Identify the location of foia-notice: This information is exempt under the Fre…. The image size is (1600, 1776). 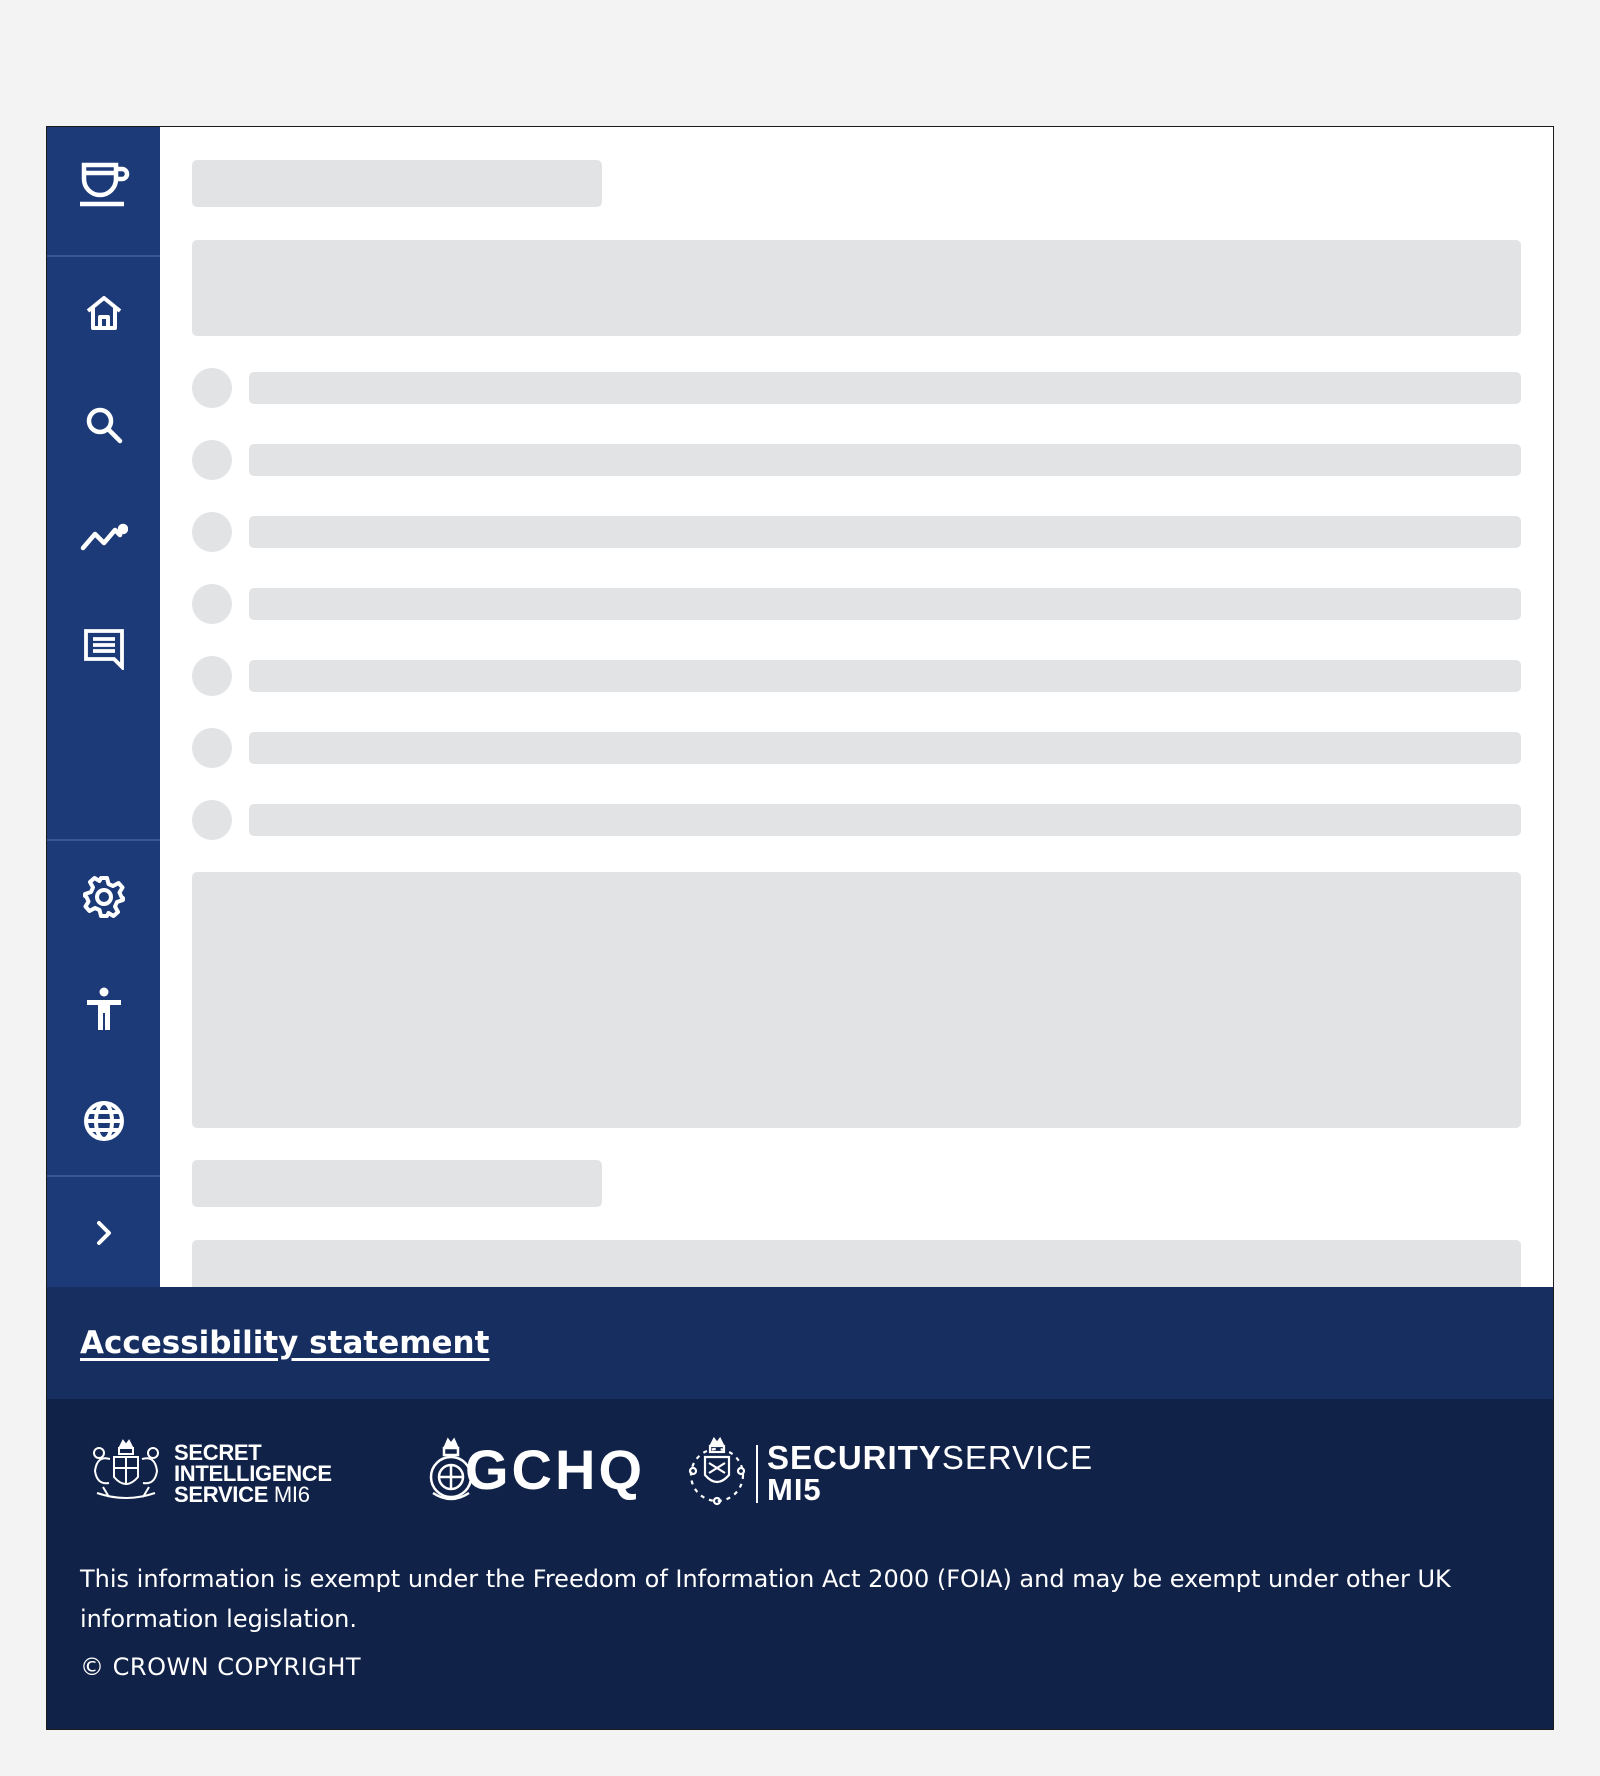
(765, 1599).